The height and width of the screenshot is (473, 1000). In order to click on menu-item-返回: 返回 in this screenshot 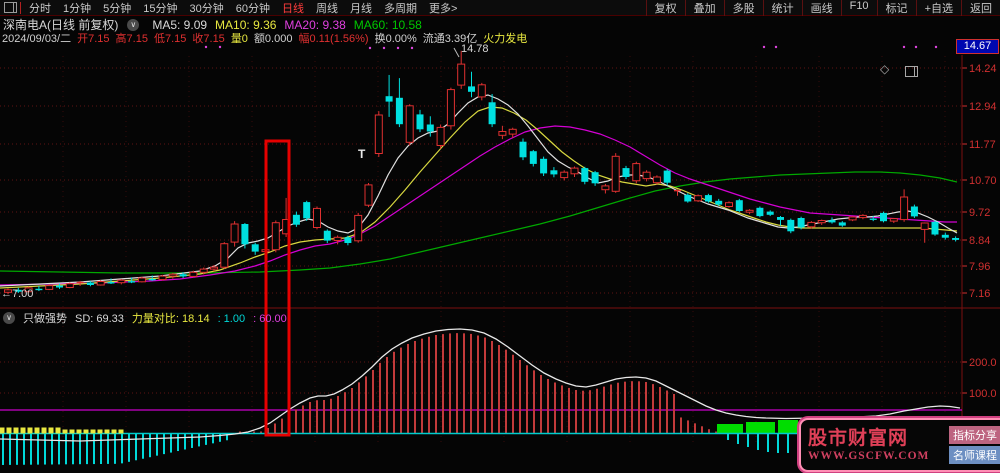, I will do `click(980, 8)`.